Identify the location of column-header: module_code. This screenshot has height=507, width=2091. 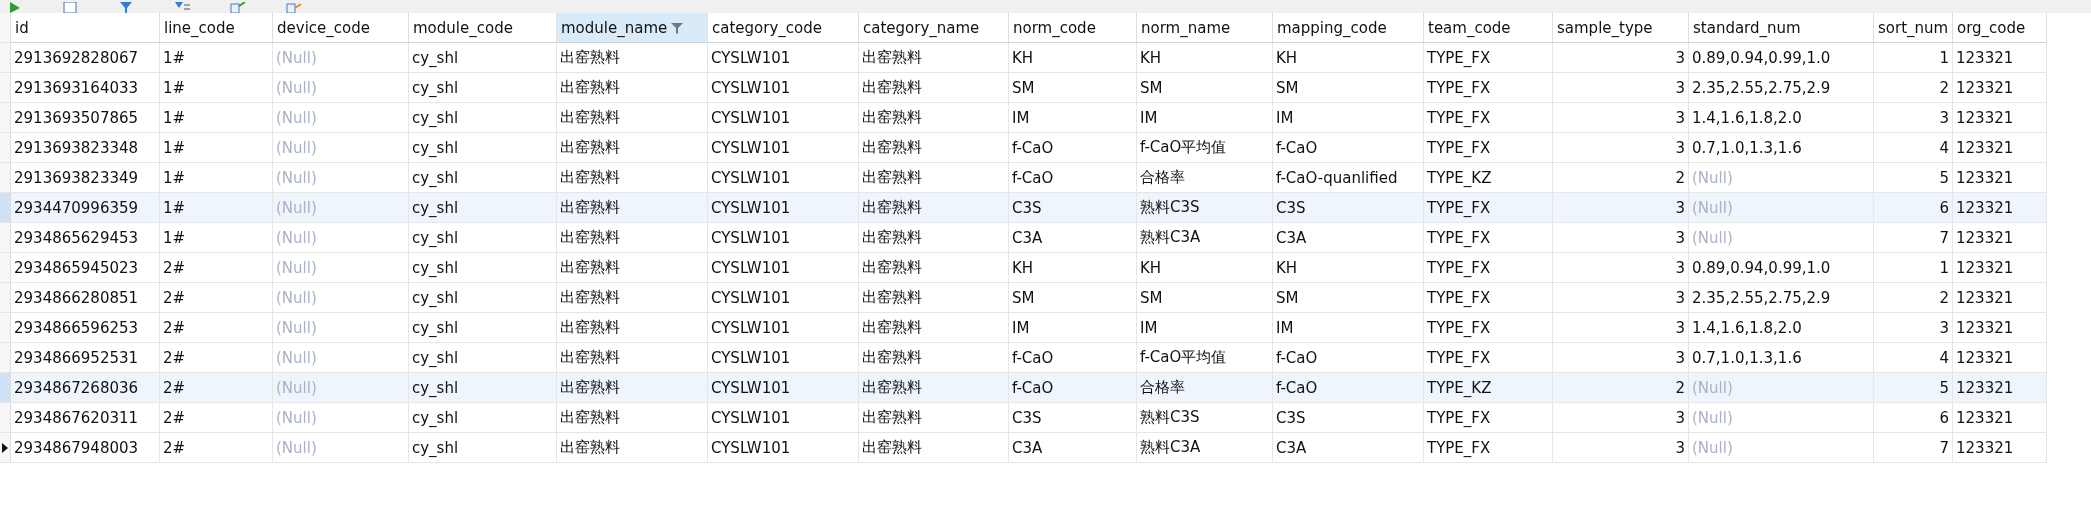
(483, 28).